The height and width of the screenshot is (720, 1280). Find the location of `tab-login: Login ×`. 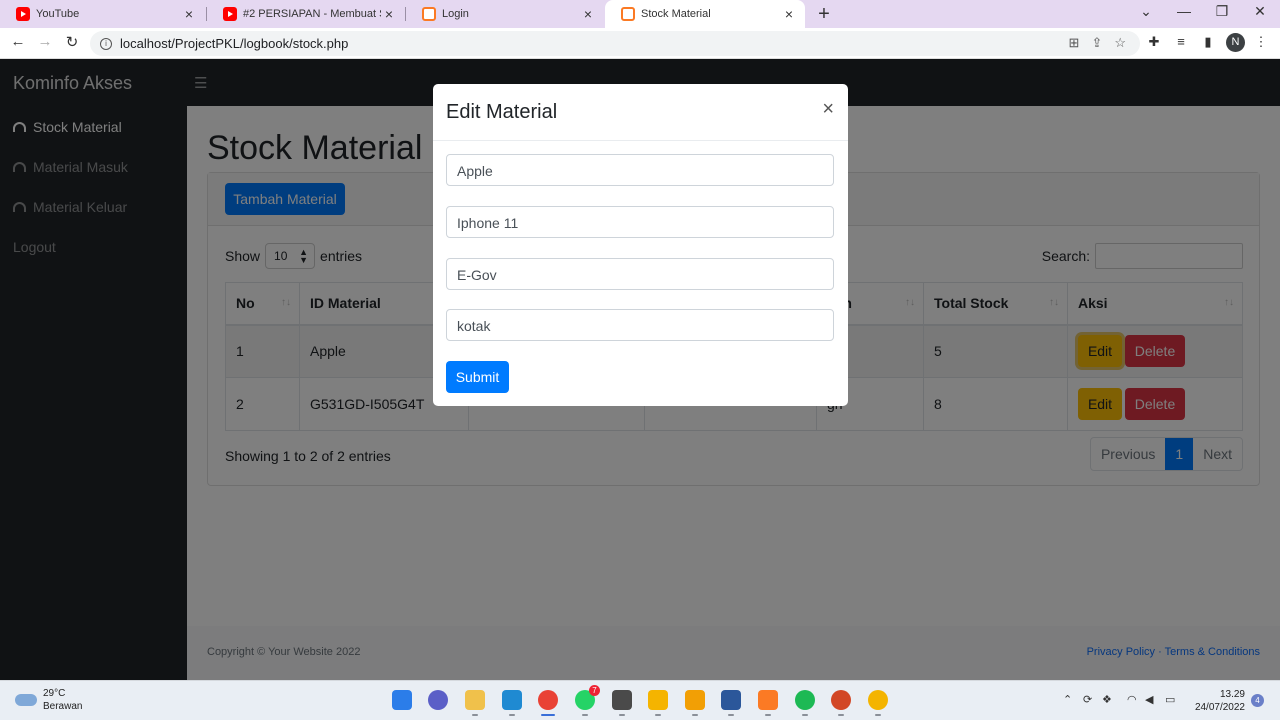

tab-login: Login × is located at coordinates (505, 14).